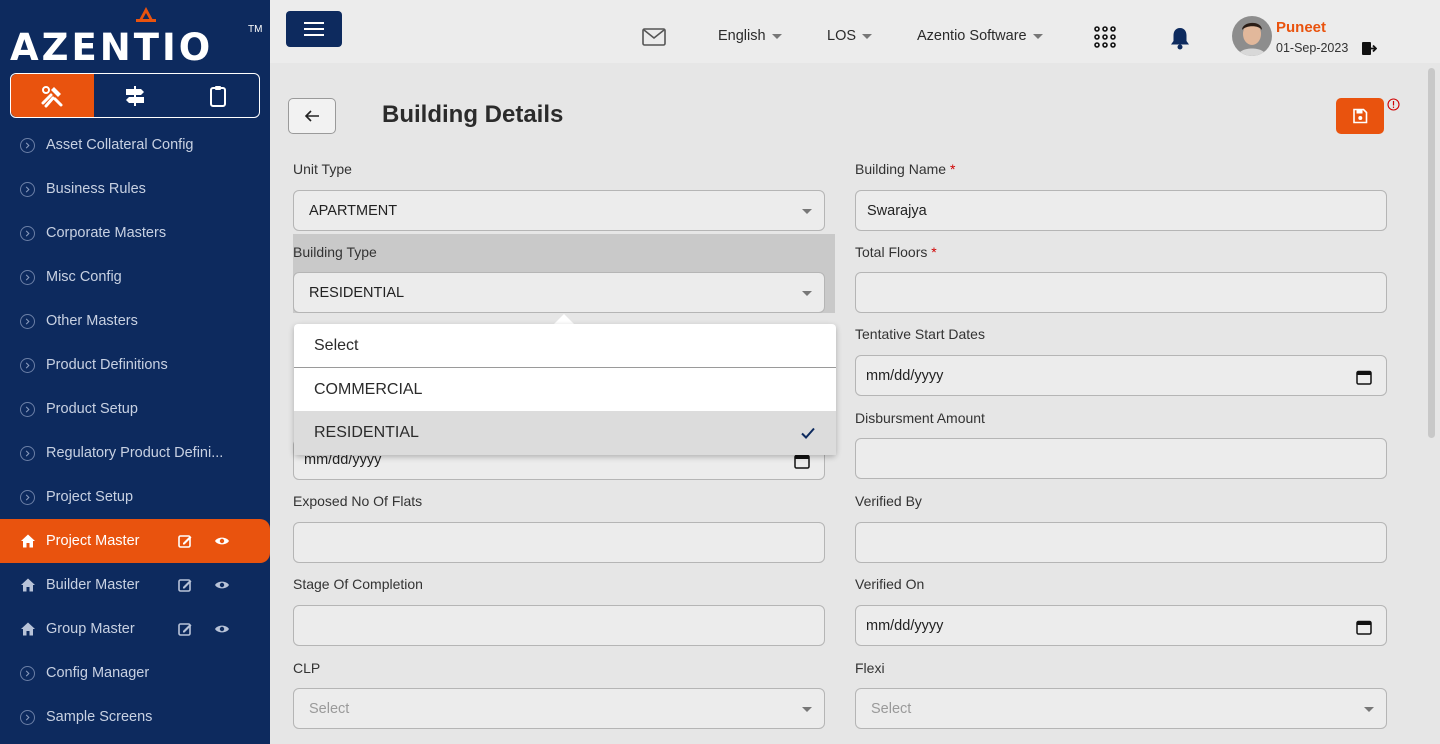  What do you see at coordinates (353, 210) in the screenshot?
I see `unit-type-value: APARTMENT` at bounding box center [353, 210].